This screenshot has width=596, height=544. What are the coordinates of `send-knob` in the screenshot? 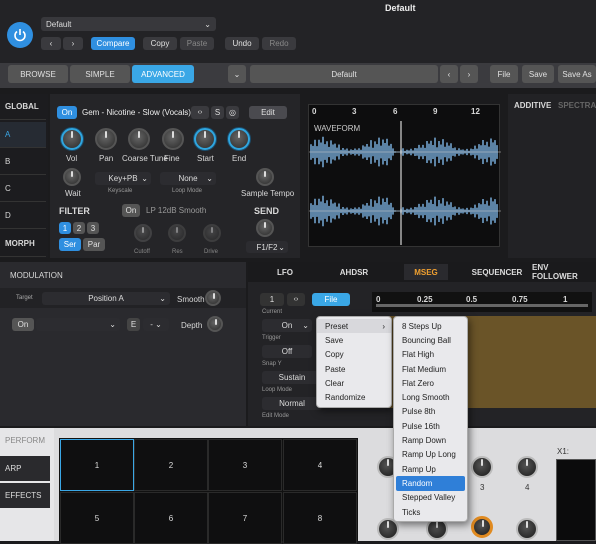 It's located at (265, 228).